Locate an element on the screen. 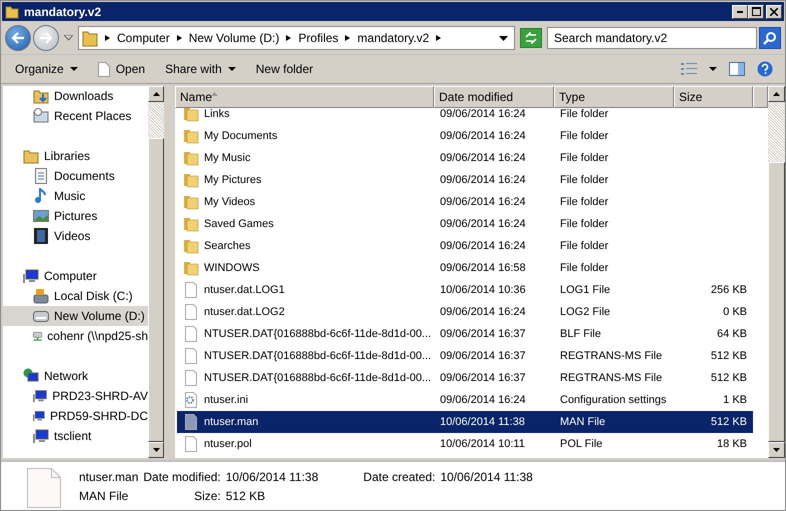 The image size is (786, 511). nav-item: PRD23-SHRD-AV is located at coordinates (75, 396).